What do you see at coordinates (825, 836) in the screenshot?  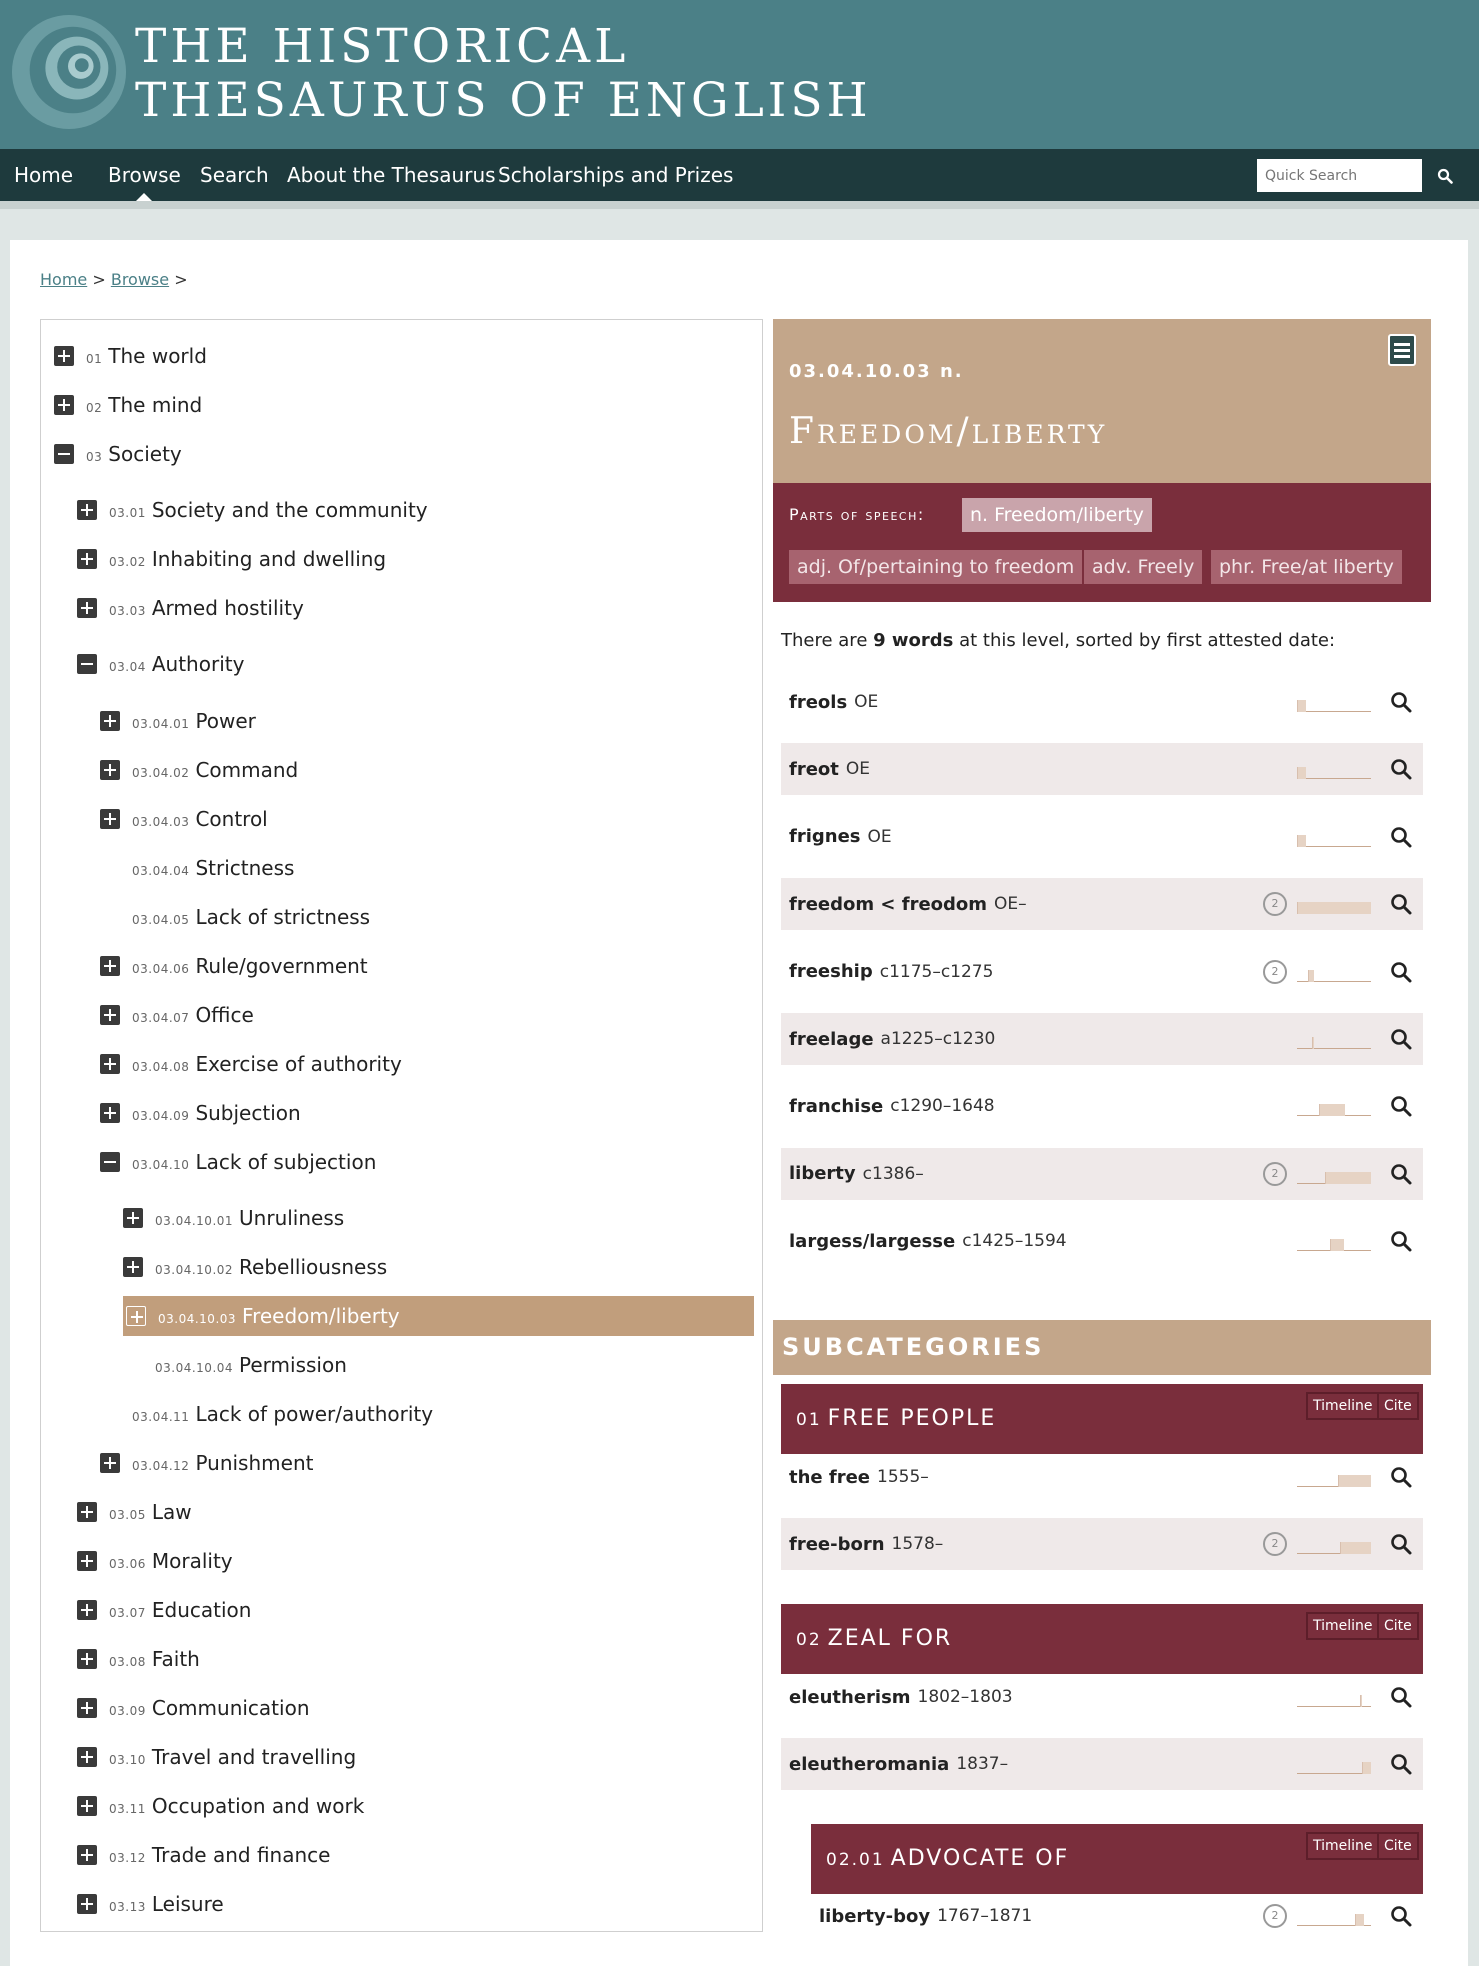 I see `word-text: frignes` at bounding box center [825, 836].